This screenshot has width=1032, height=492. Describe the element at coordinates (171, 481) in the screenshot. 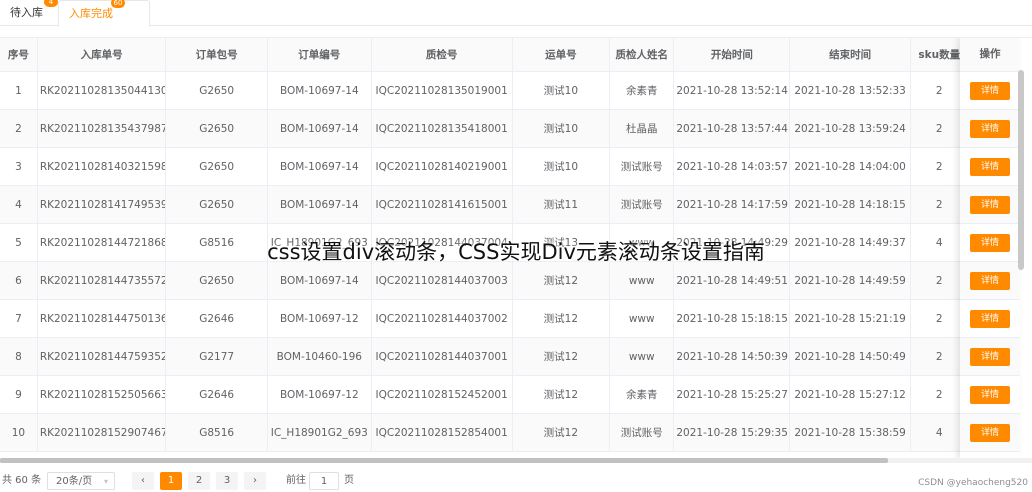

I see `page-1-button: 1` at that location.